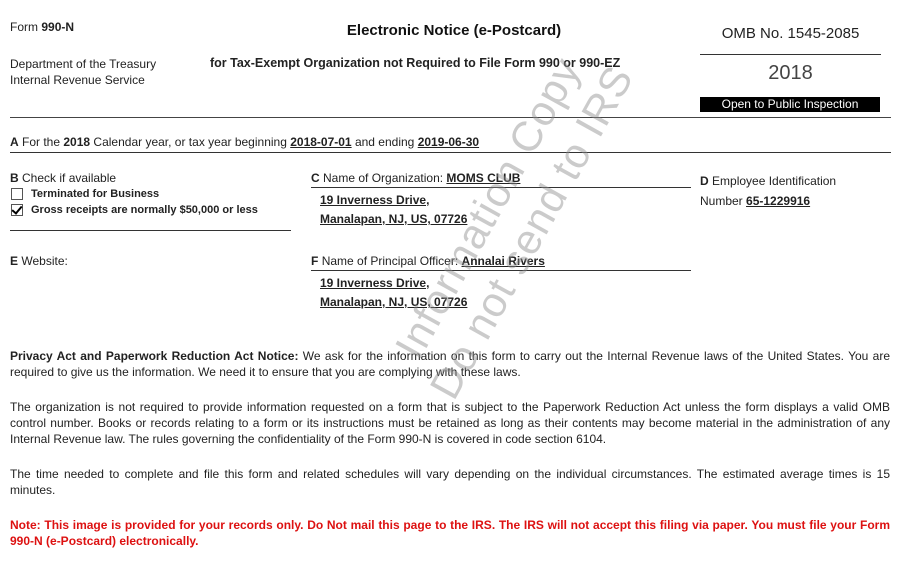 Image resolution: width=908 pixels, height=582 pixels. I want to click on section-e-label: Website:, so click(44, 261).